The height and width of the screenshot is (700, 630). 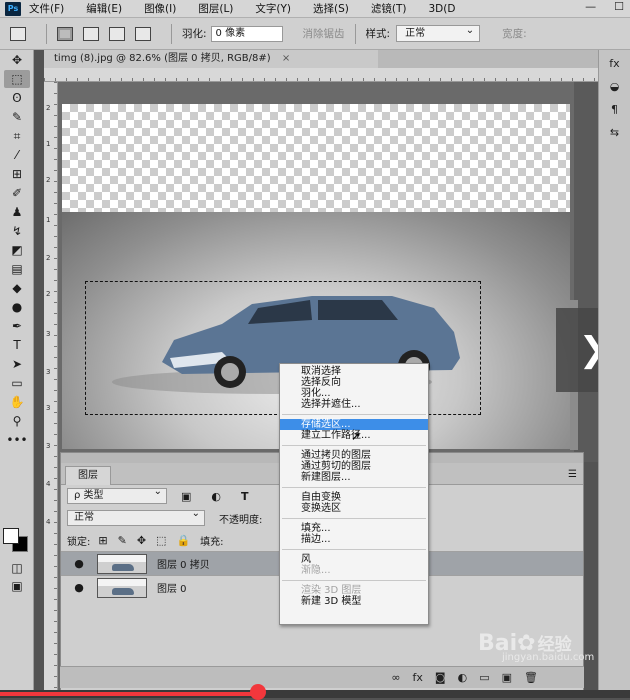 I want to click on rectangular-marquee-tool-icon: ⬚, so click(x=17, y=79).